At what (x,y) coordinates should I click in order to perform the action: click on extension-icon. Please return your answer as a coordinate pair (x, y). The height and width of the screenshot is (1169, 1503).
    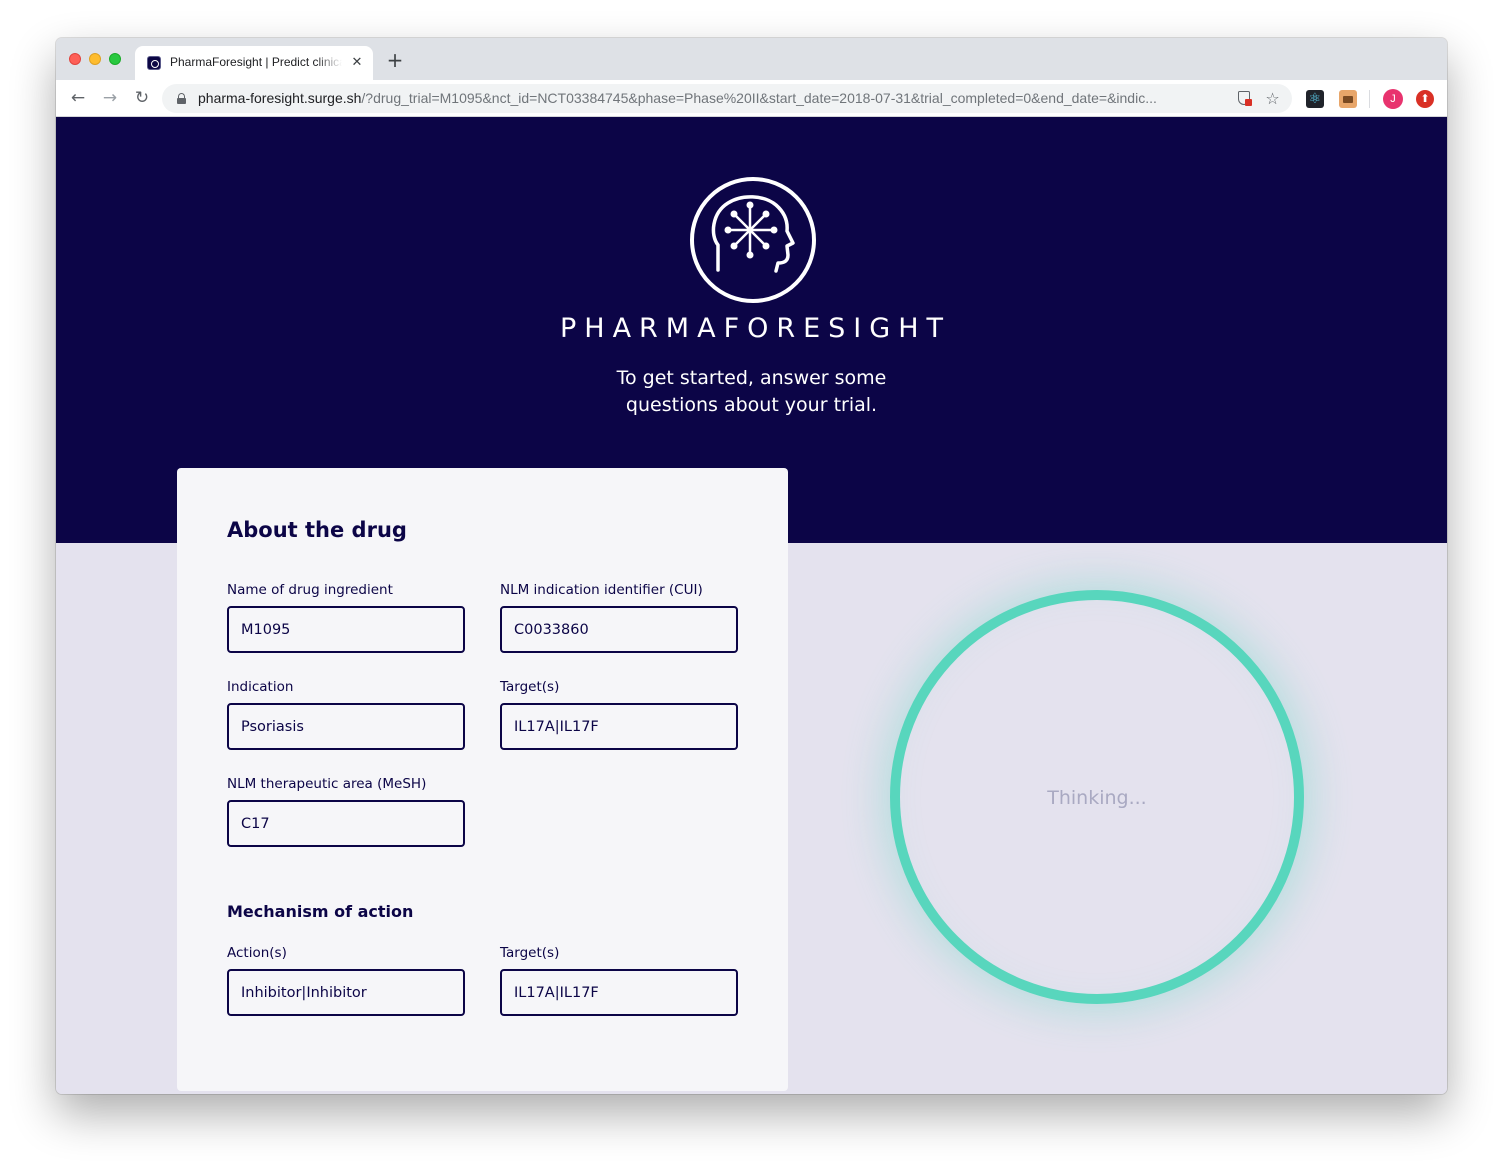
    Looking at the image, I should click on (1348, 99).